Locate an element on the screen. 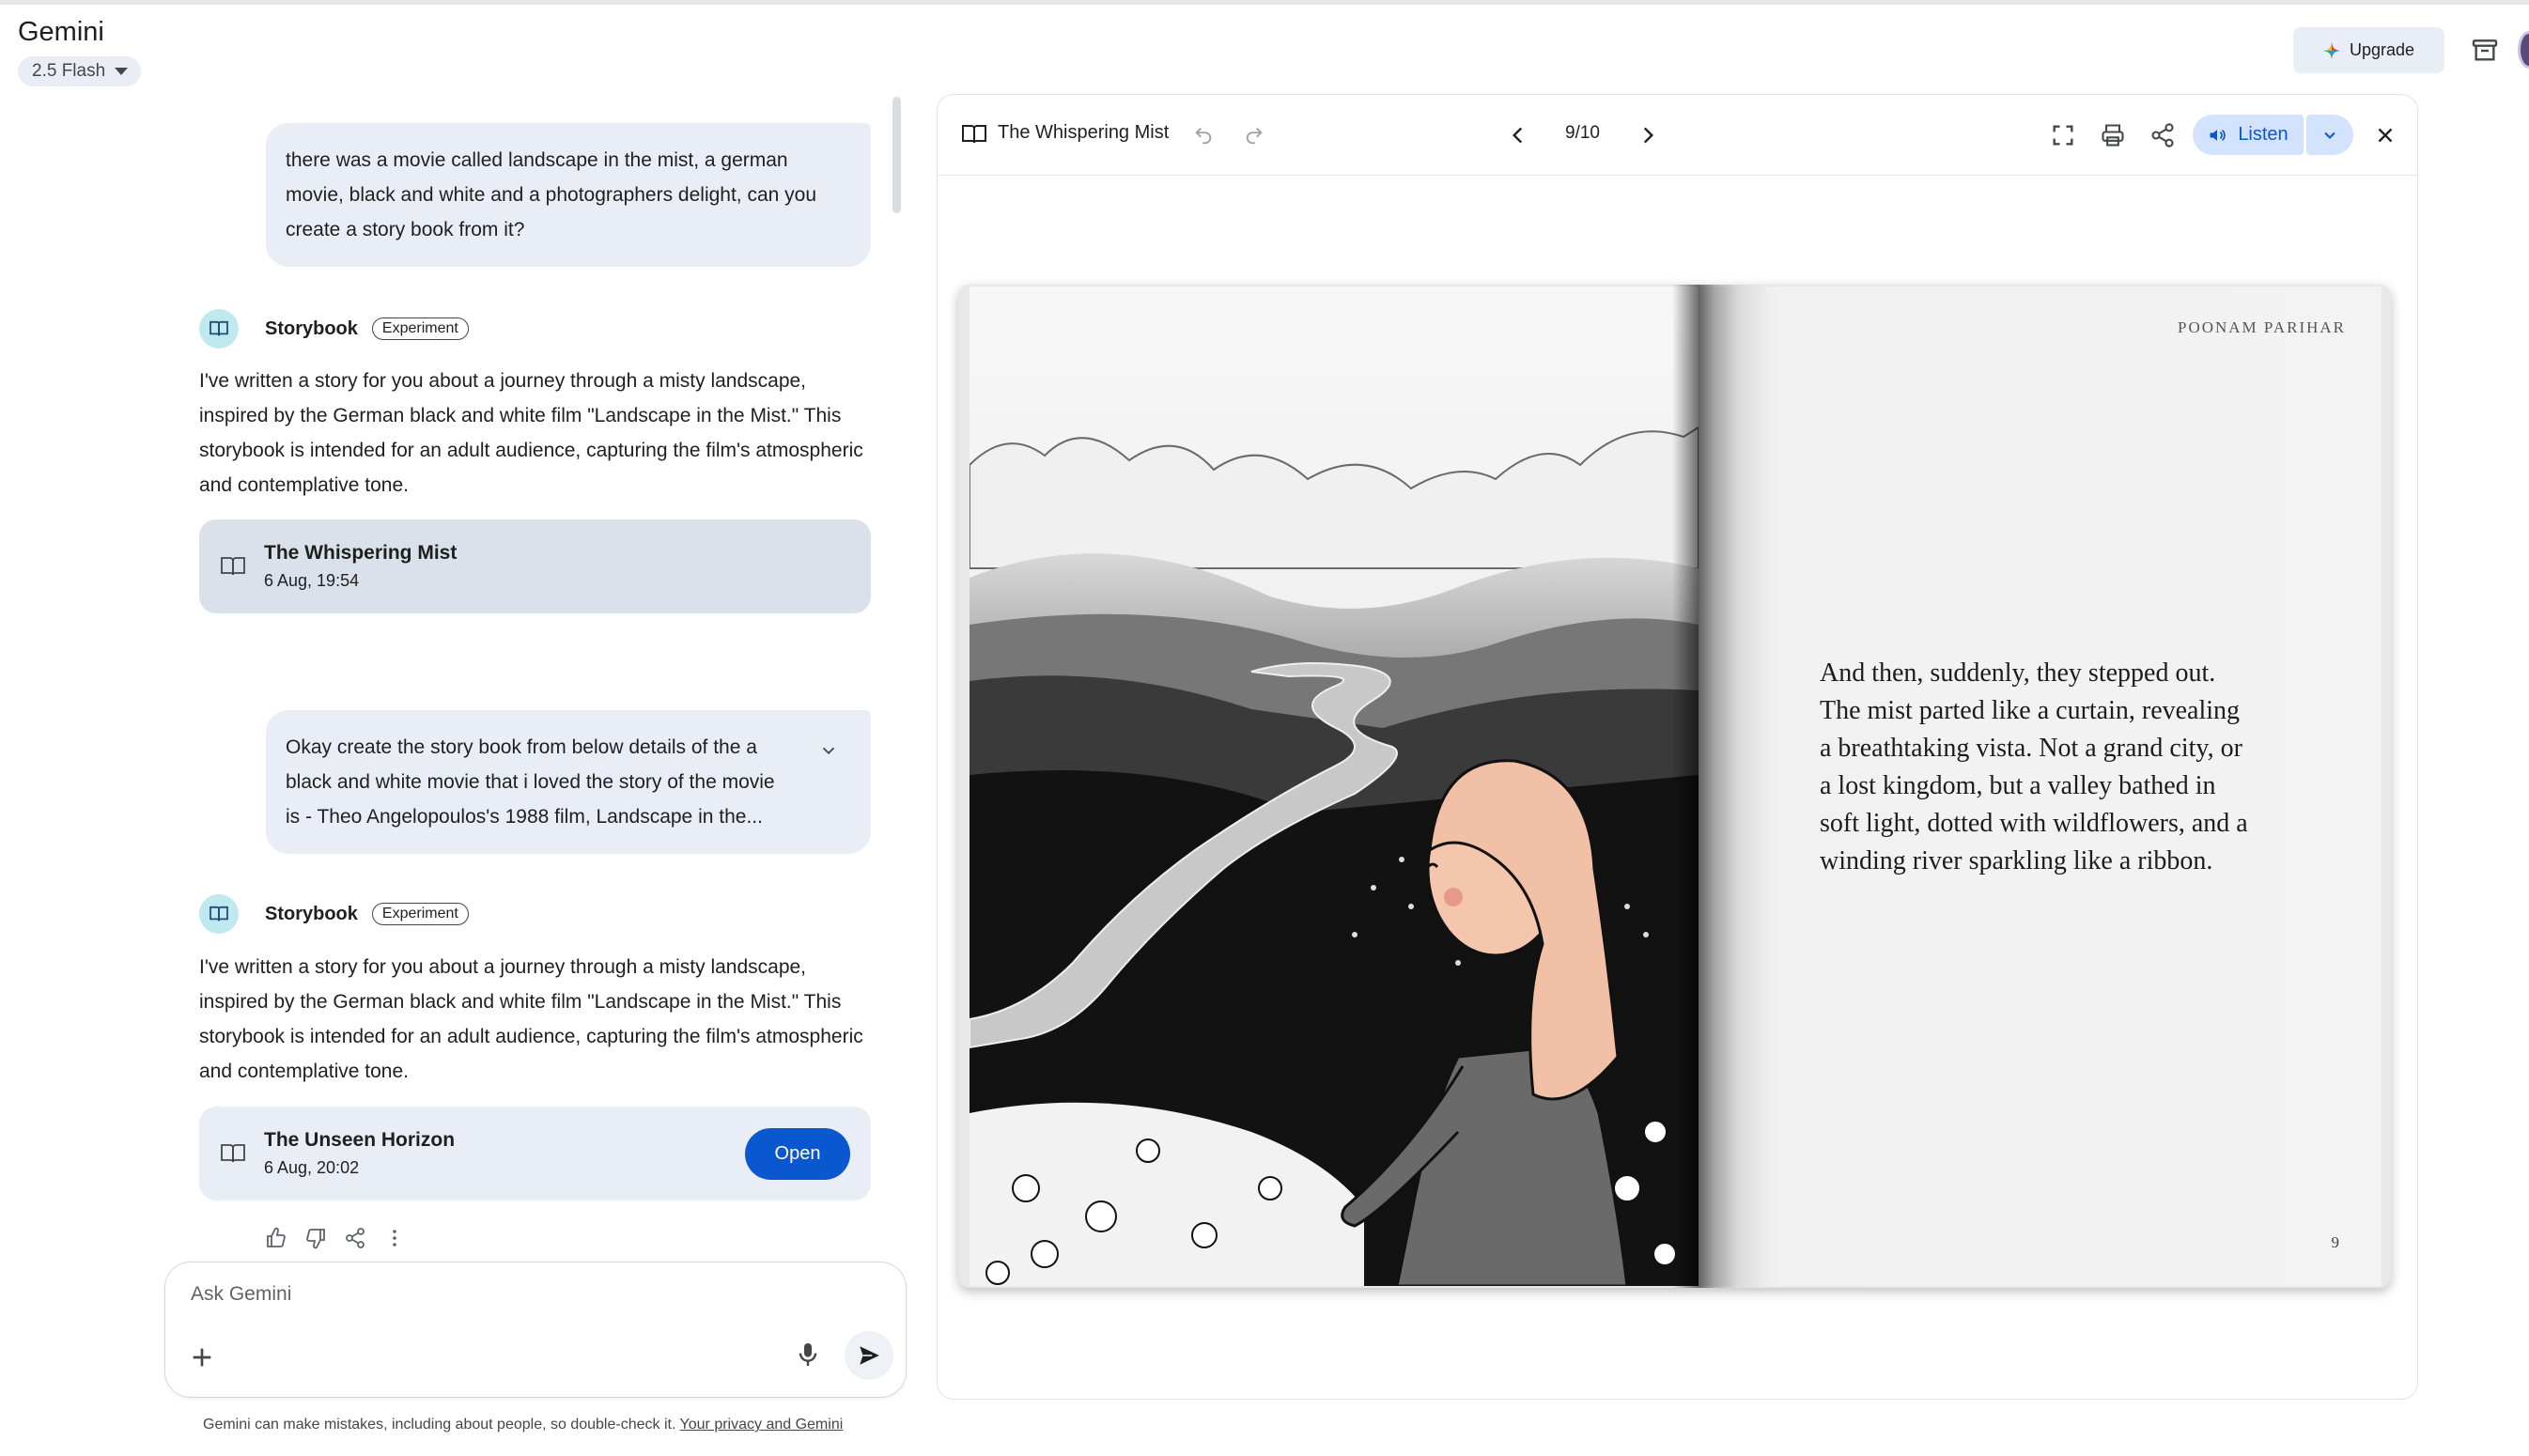  model-label: 2.5 Flash is located at coordinates (69, 71).